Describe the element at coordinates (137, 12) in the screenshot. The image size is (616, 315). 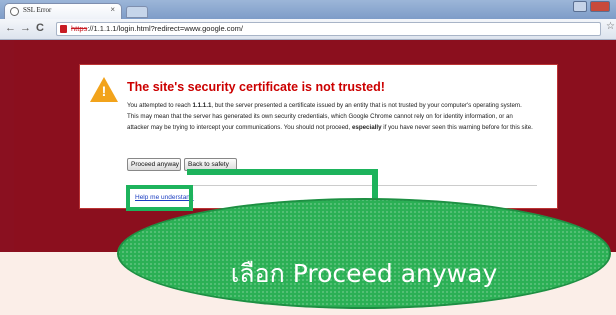
I see `new-tab-button` at that location.